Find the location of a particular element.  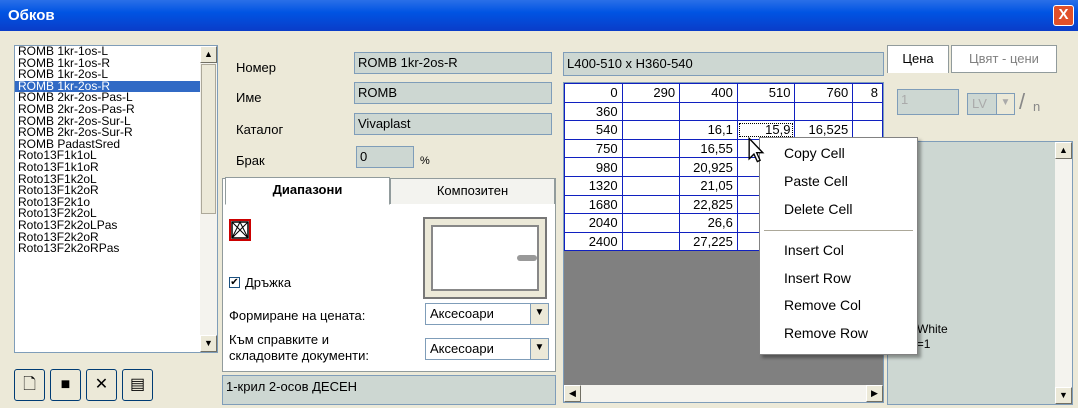

list-item: Roto13F2k2oR is located at coordinates (108, 238).